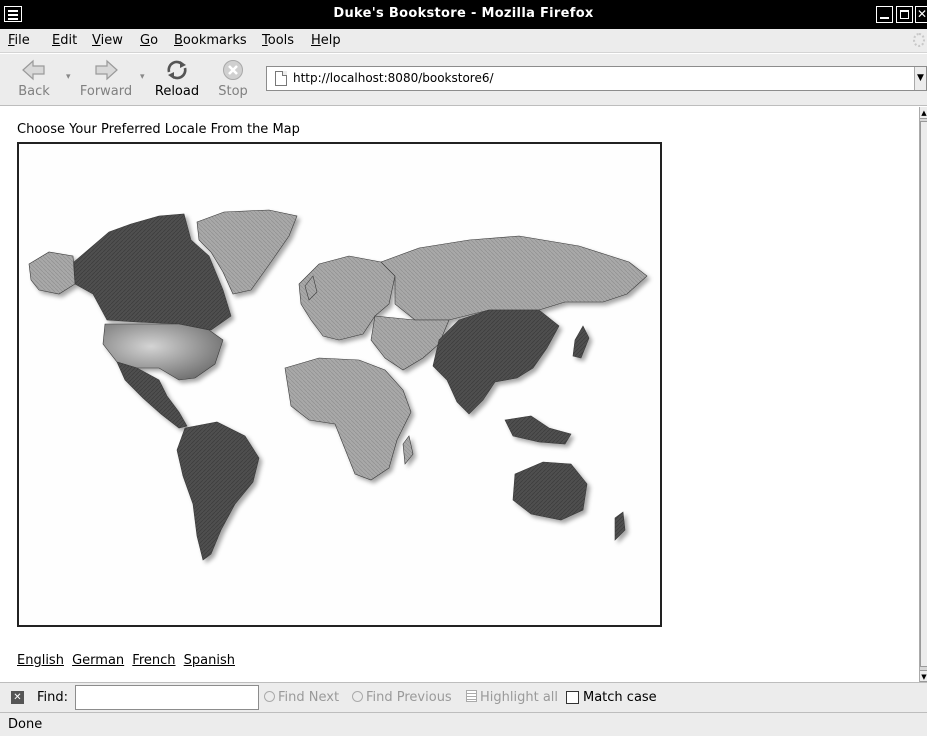 This screenshot has height=736, width=927. I want to click on menu-accelerator: H, so click(316, 40).